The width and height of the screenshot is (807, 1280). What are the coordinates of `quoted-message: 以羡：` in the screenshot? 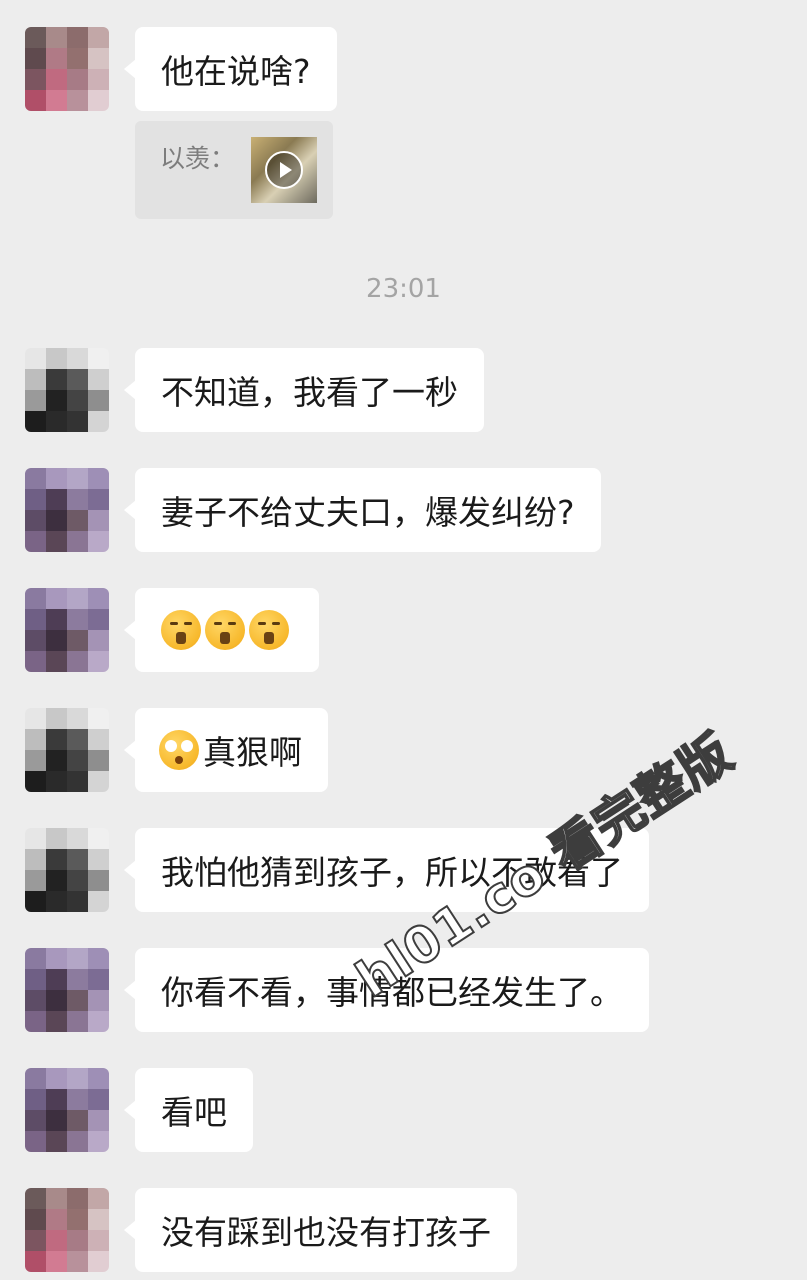 It's located at (234, 170).